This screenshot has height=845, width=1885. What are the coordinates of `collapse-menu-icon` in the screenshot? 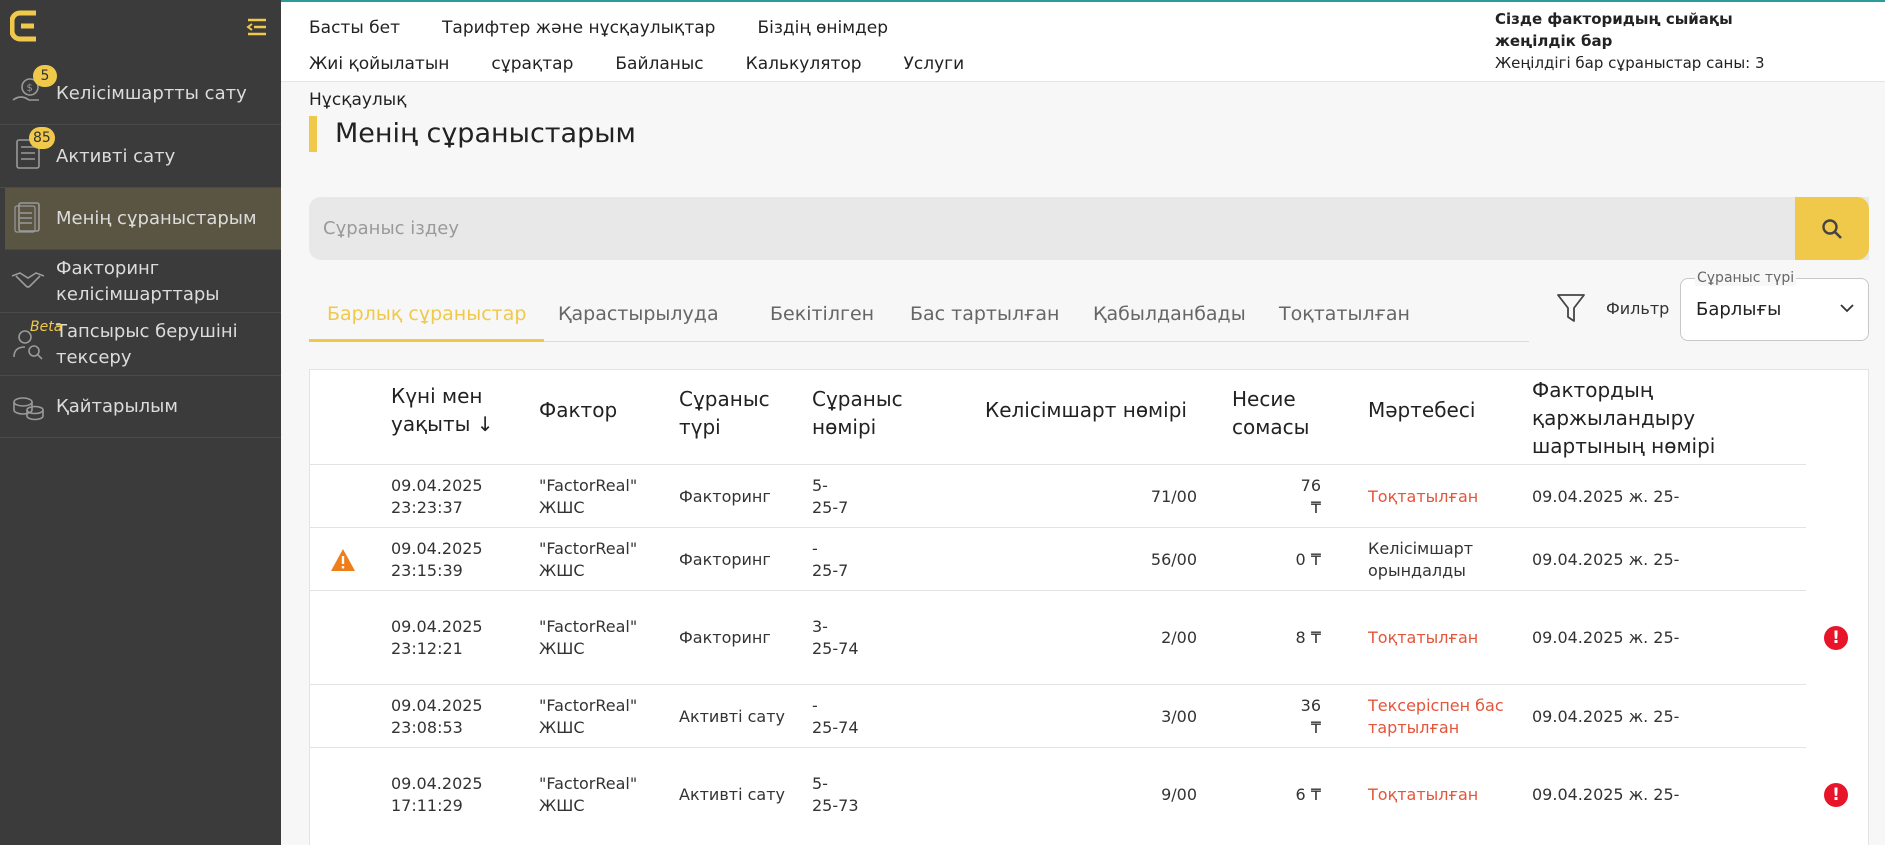 It's located at (257, 27).